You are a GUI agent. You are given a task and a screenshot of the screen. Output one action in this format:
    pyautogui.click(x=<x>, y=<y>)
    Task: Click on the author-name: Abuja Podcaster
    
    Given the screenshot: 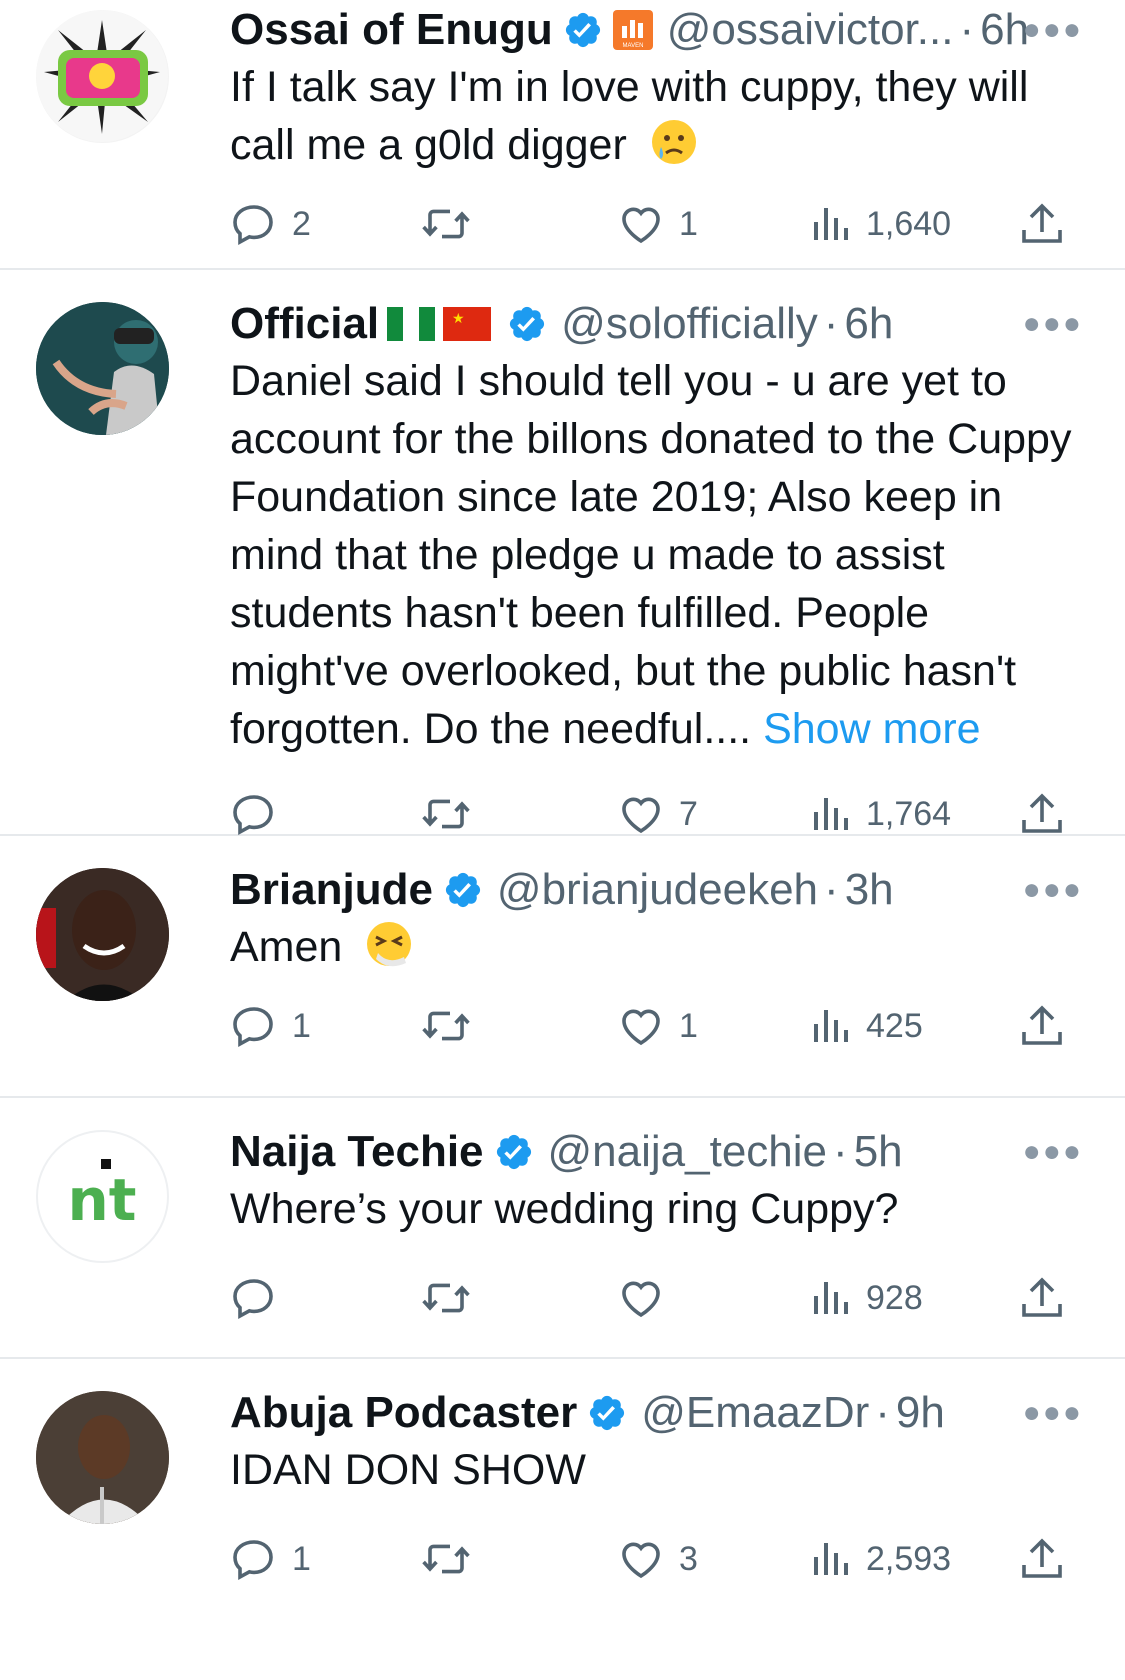 What is the action you would take?
    pyautogui.click(x=403, y=1413)
    